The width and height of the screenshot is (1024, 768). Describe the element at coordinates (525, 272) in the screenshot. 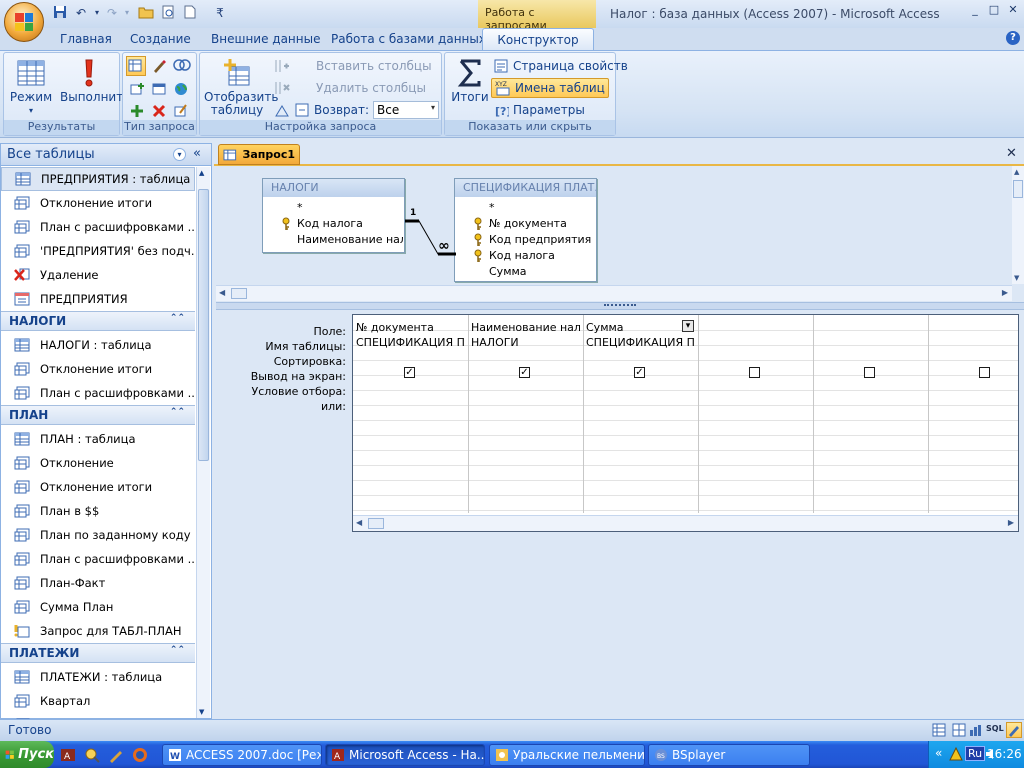

I see `table-field: Сумма` at that location.